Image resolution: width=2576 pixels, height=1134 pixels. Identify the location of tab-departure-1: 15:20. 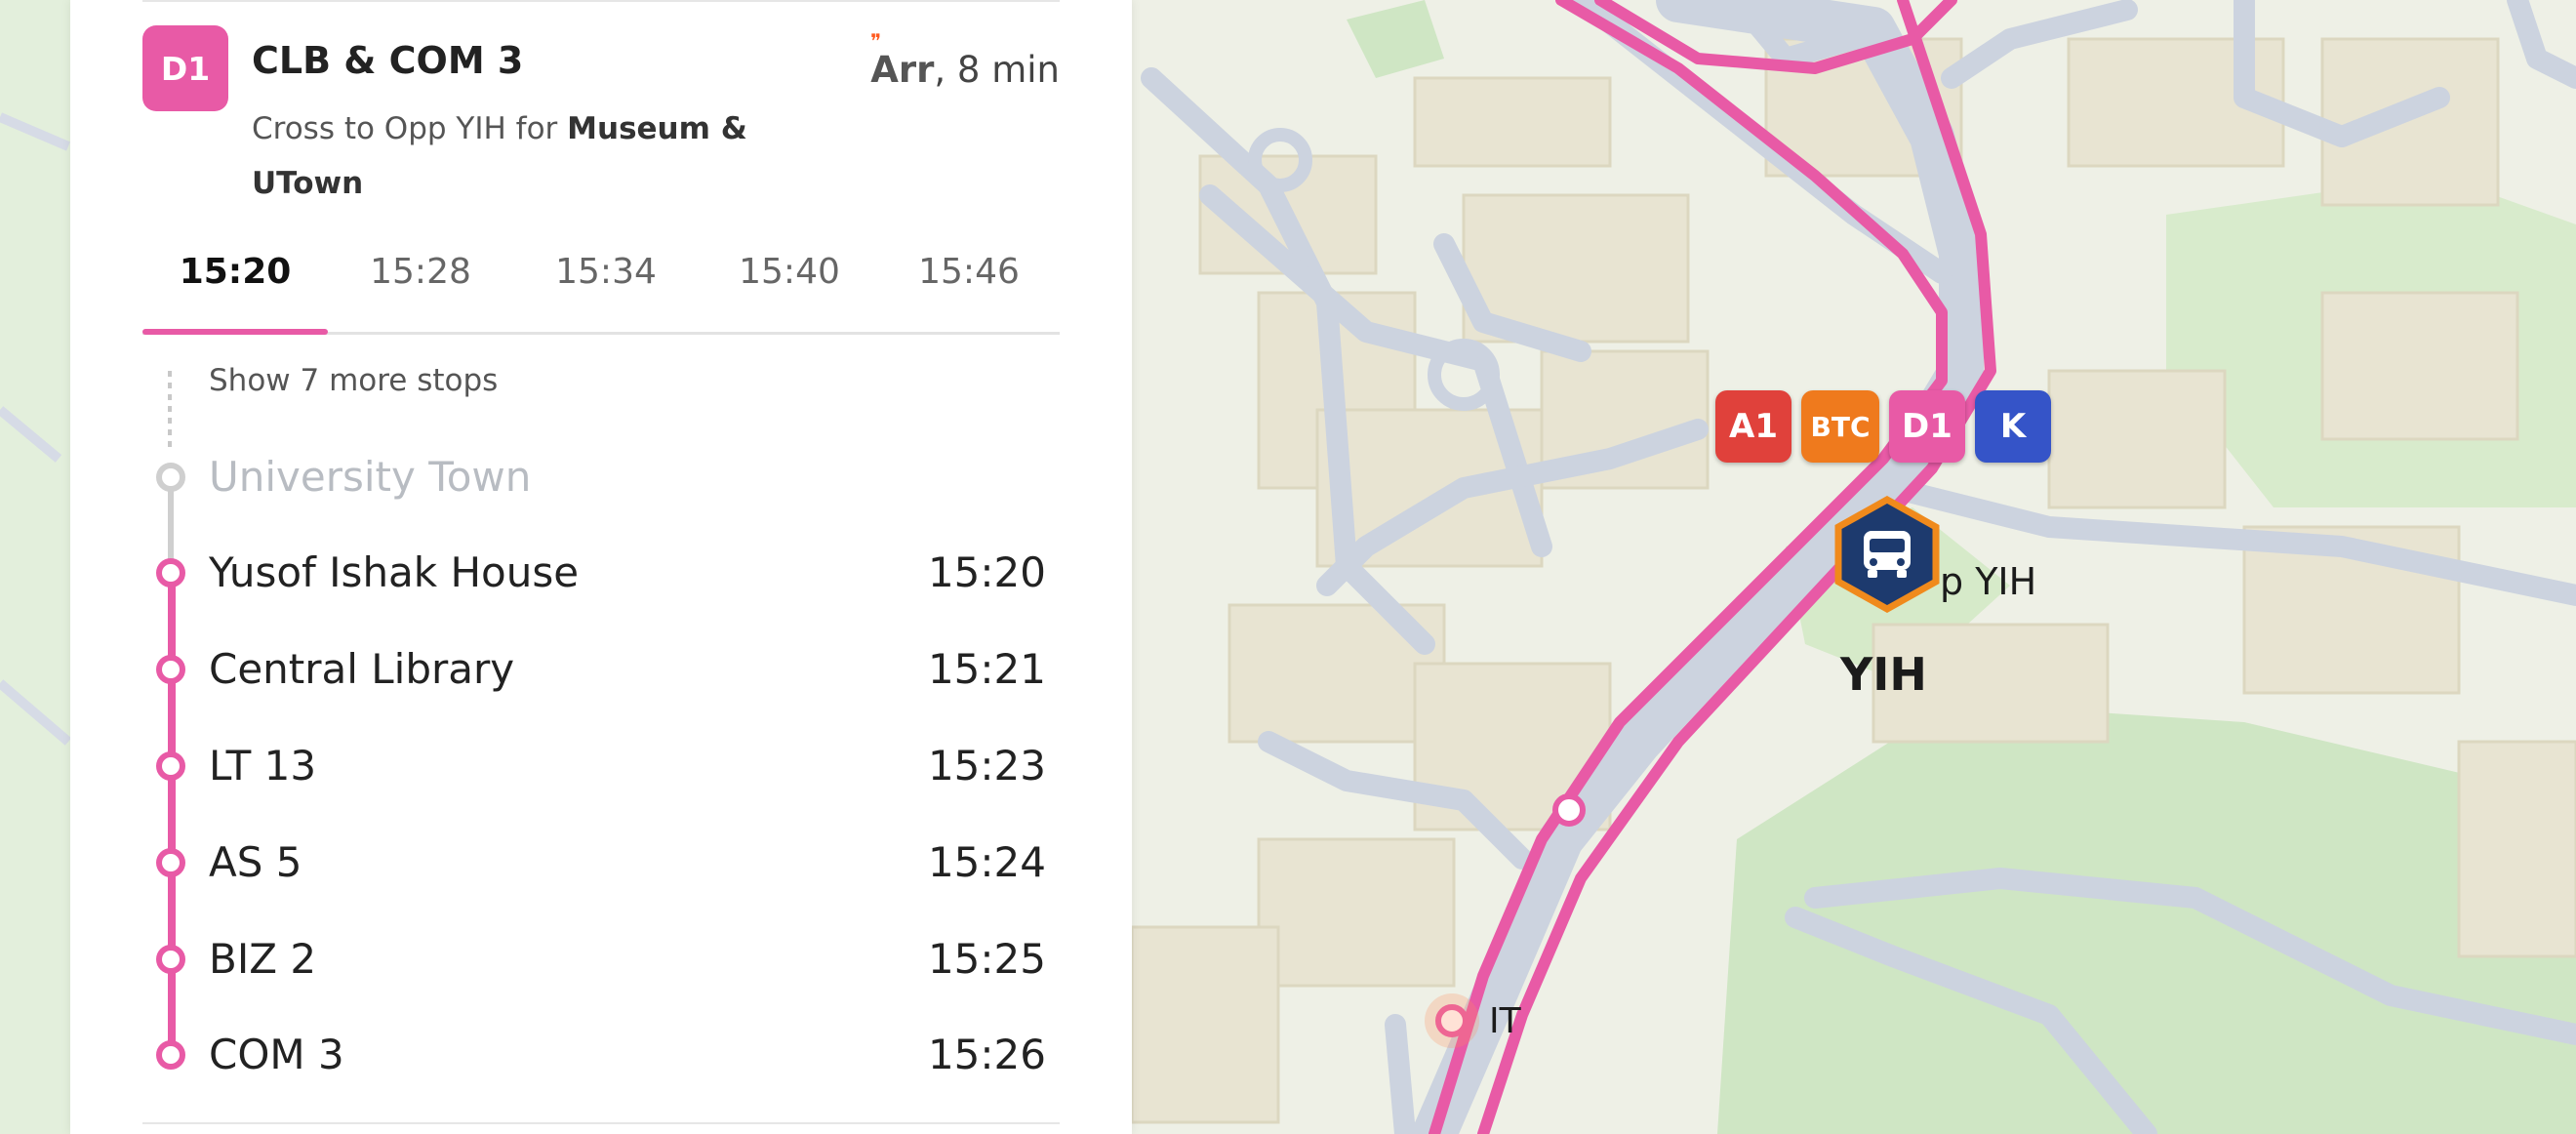
(235, 272).